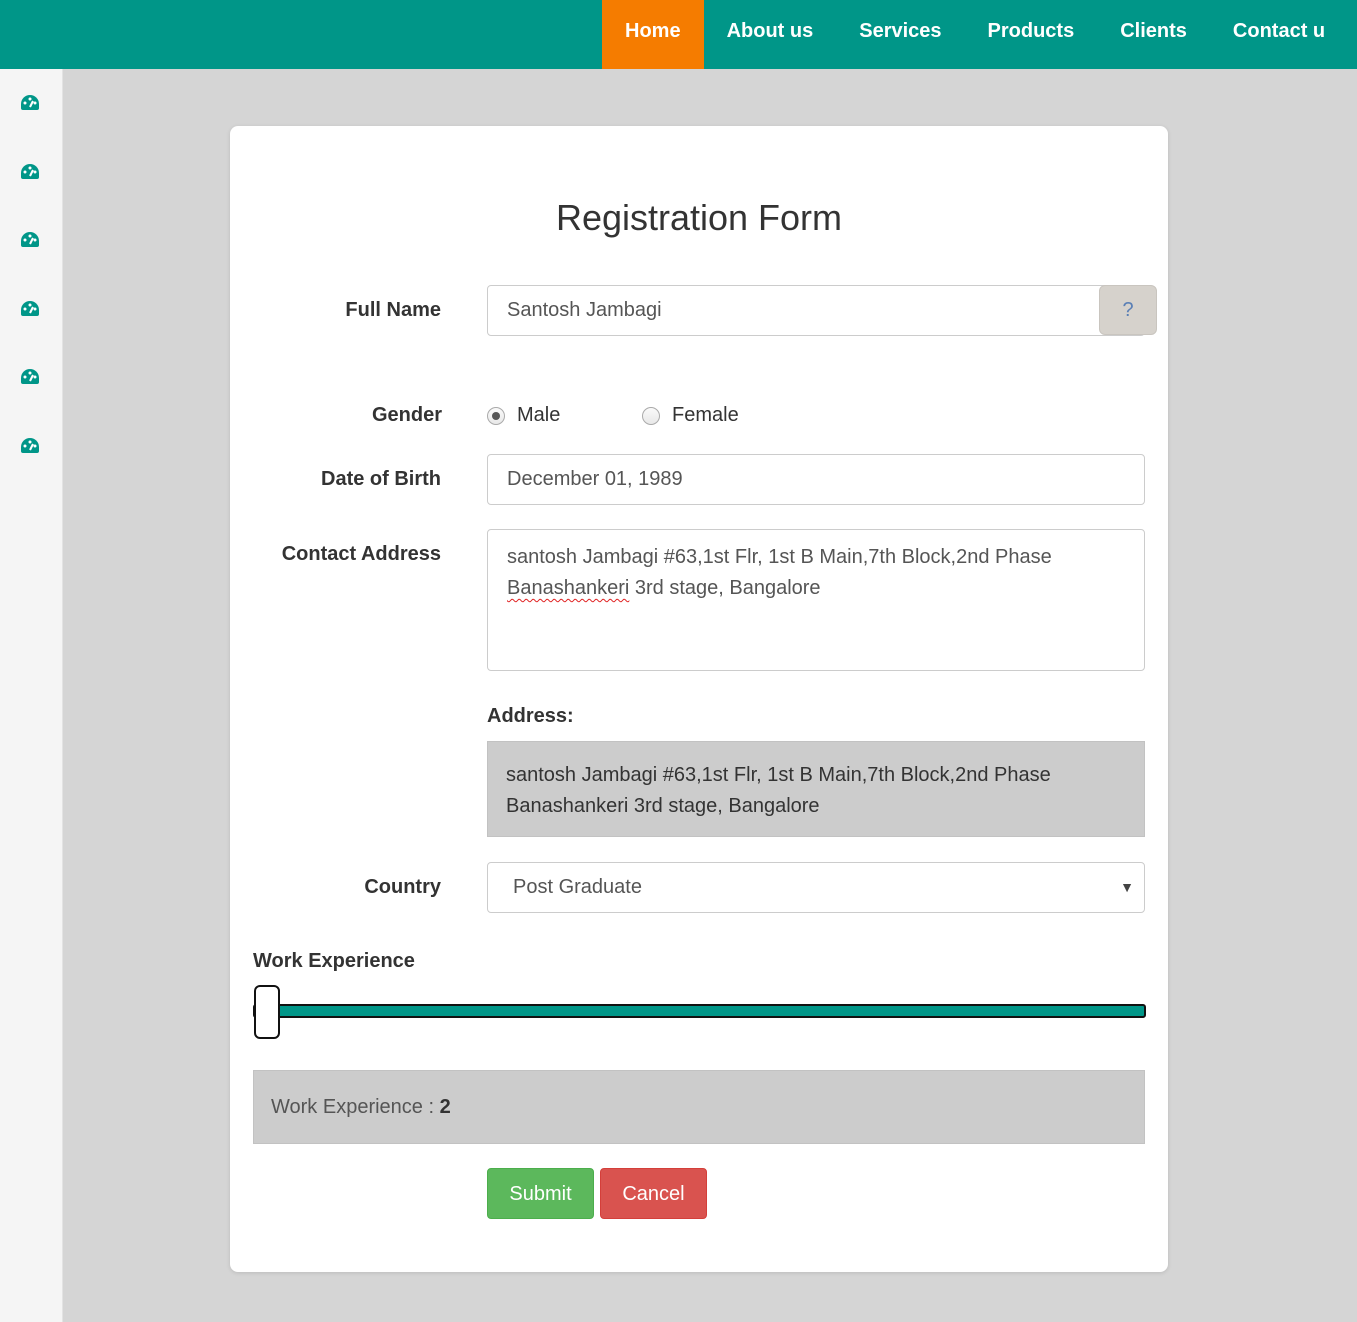  I want to click on work-experience-value: 2, so click(445, 1107).